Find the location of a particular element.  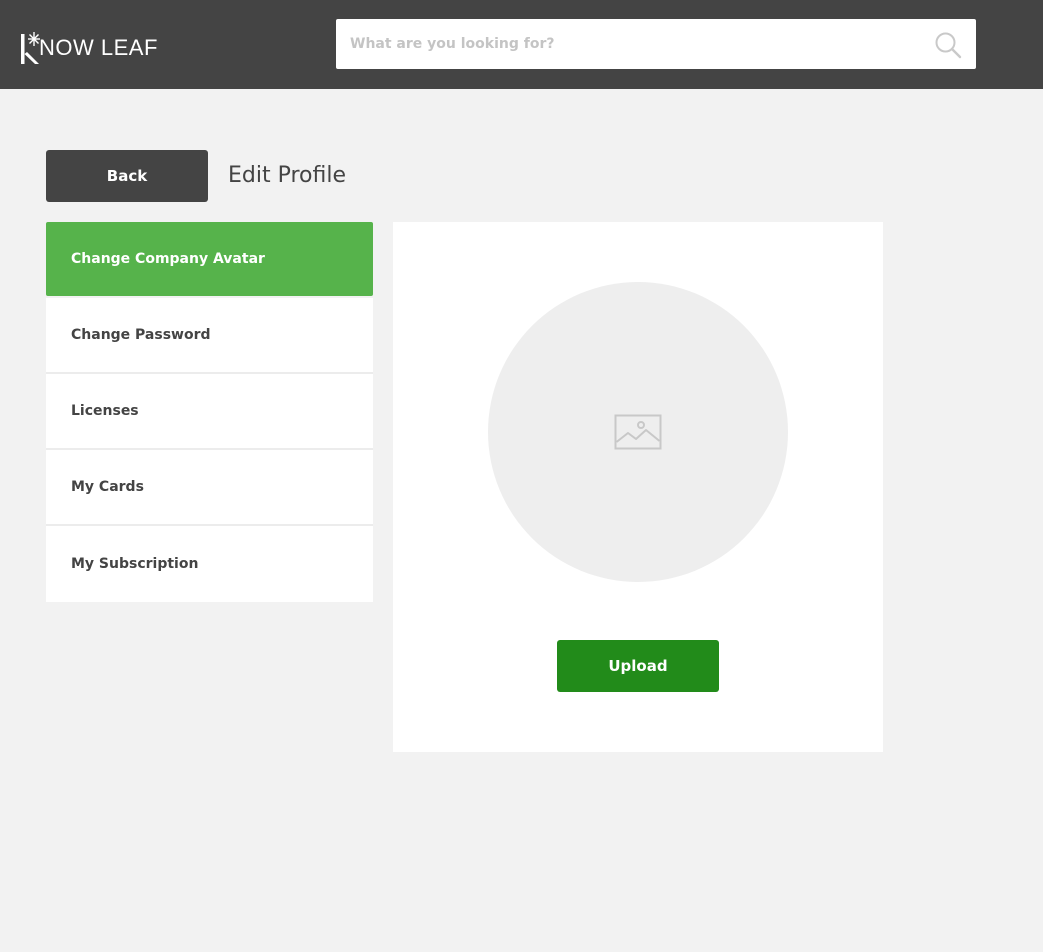

menu-item-my-subscription: My Subscription is located at coordinates (209, 564).